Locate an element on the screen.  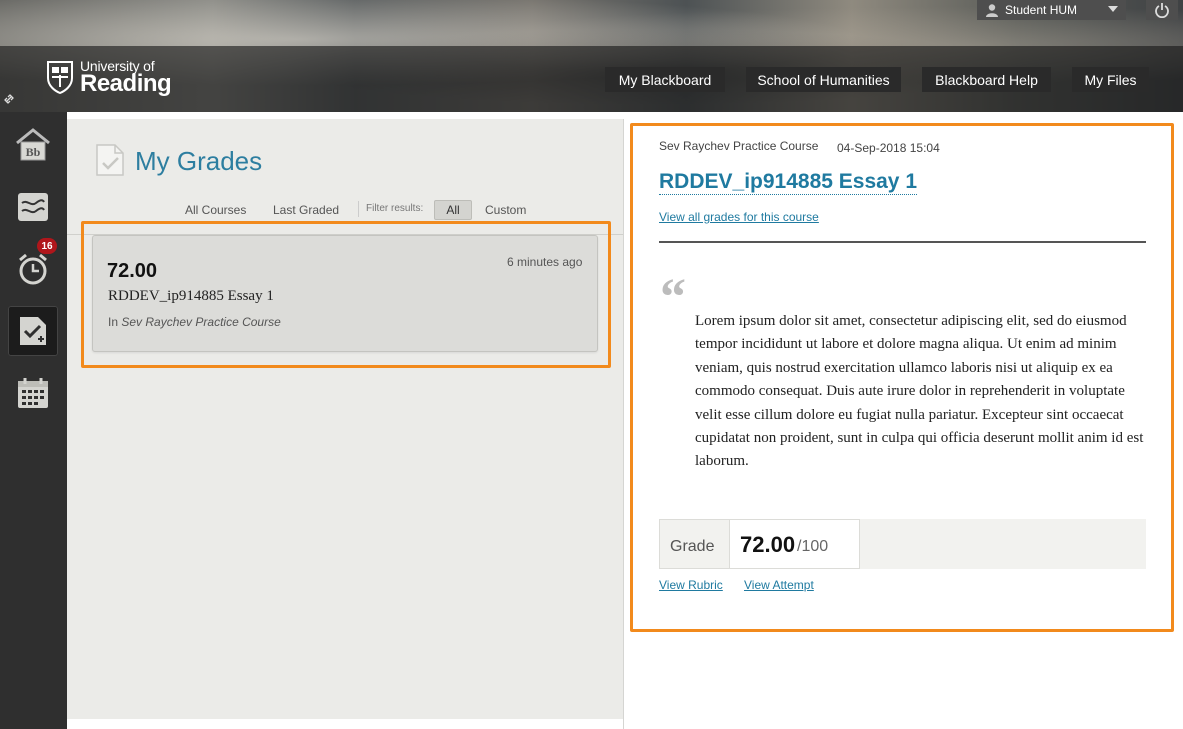
crest-icon is located at coordinates (60, 77).